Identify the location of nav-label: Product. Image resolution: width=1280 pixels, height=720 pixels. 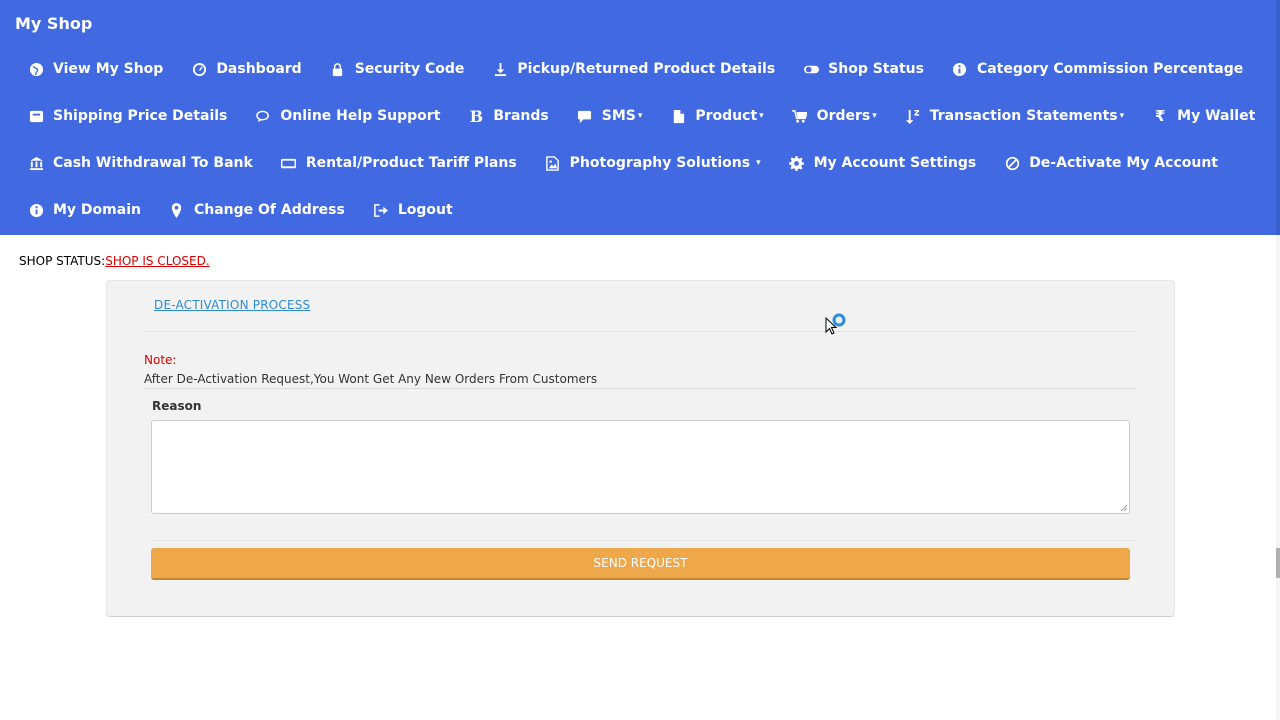
(726, 116).